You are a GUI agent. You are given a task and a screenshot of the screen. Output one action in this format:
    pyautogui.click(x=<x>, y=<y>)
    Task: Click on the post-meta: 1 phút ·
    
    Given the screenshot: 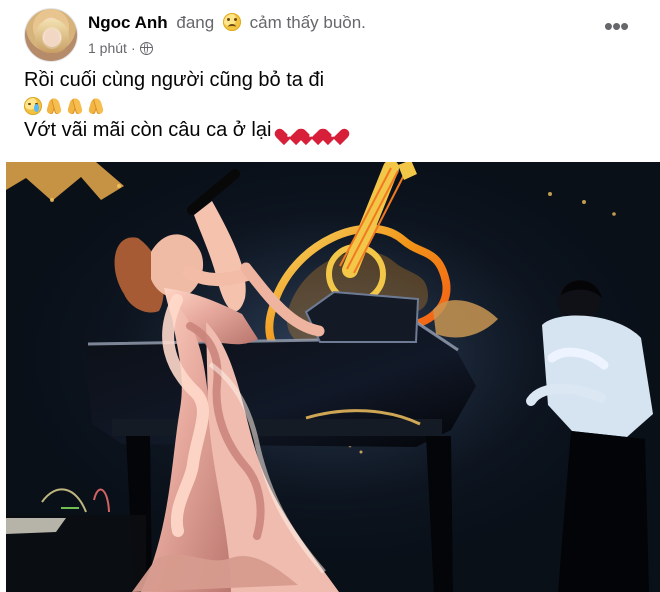 What is the action you would take?
    pyautogui.click(x=120, y=48)
    